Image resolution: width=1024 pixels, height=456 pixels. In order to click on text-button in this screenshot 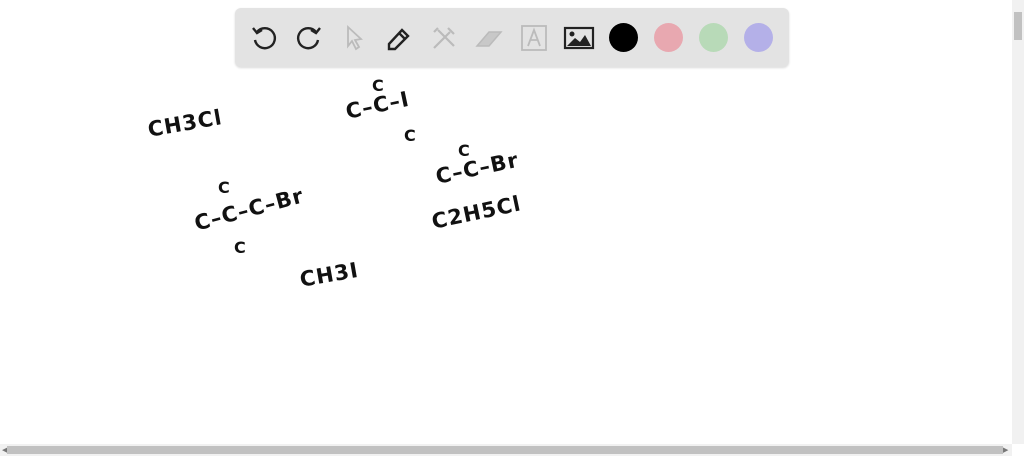, I will do `click(534, 38)`.